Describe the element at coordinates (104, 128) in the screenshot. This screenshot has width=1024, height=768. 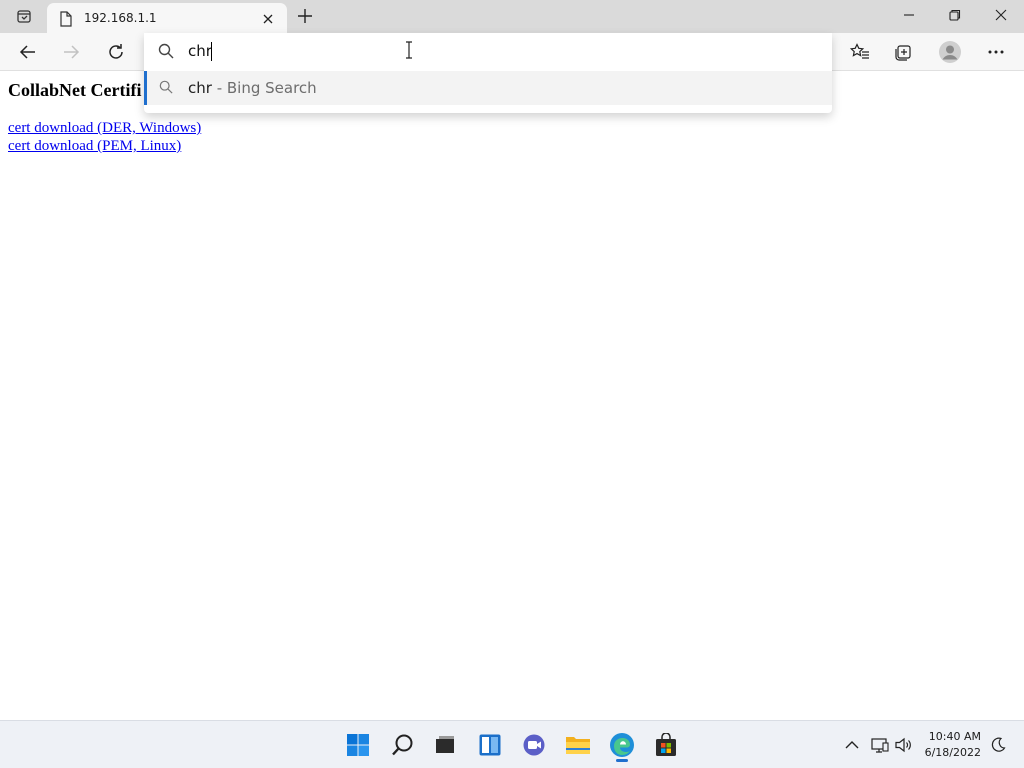
I see `cert-download-der-link: cert download (DER, Windows)` at that location.